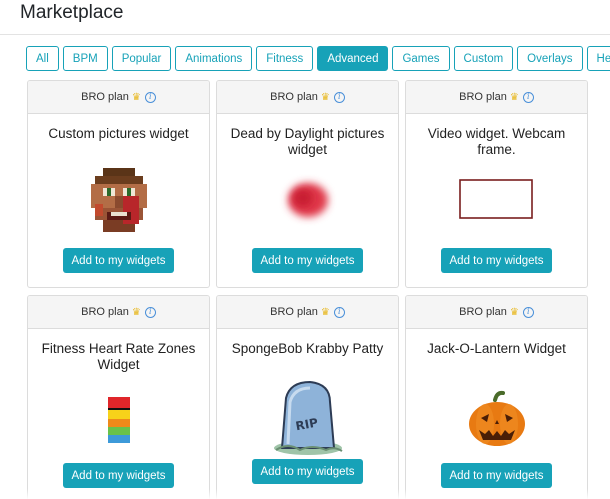  What do you see at coordinates (598, 58) in the screenshot?
I see `tab-hearts: Hearts` at bounding box center [598, 58].